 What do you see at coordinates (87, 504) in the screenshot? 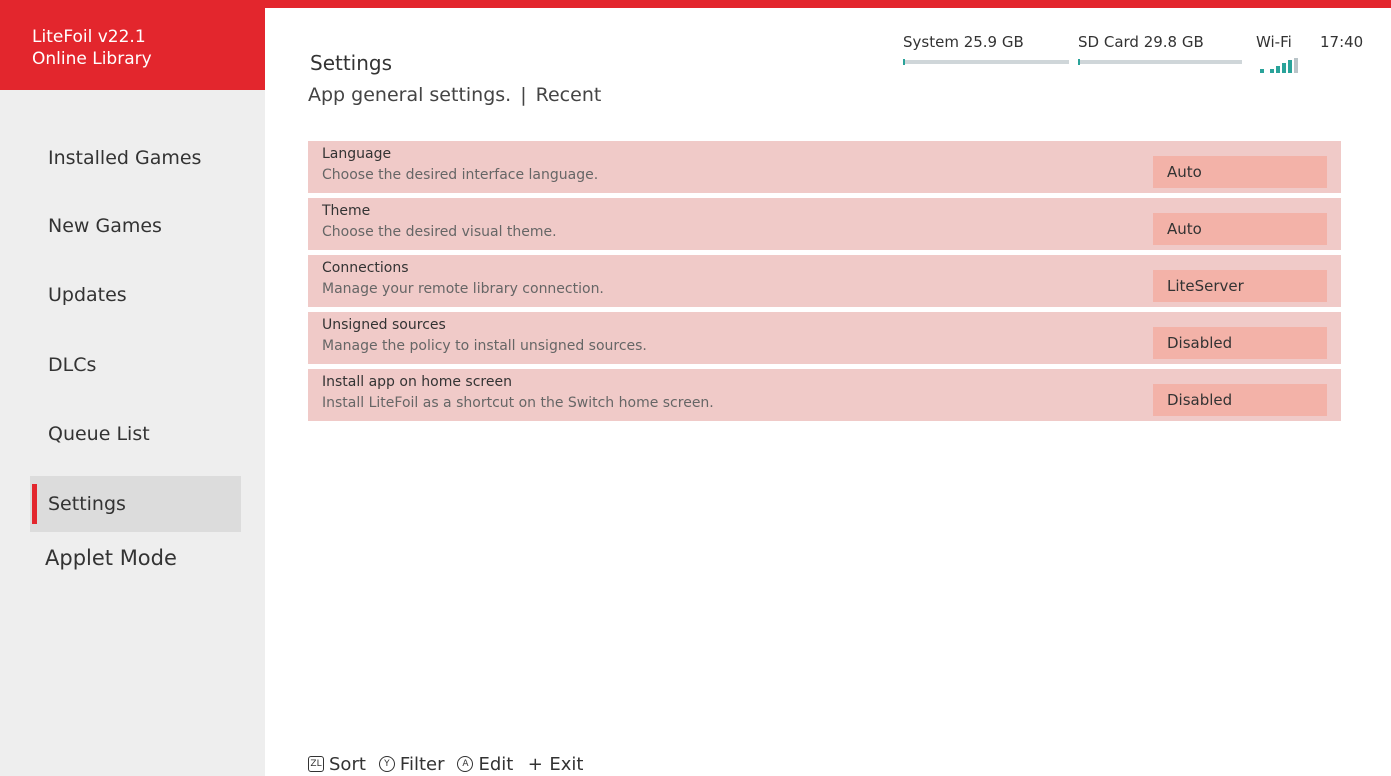
I see `sidebar-item-label: Settings` at bounding box center [87, 504].